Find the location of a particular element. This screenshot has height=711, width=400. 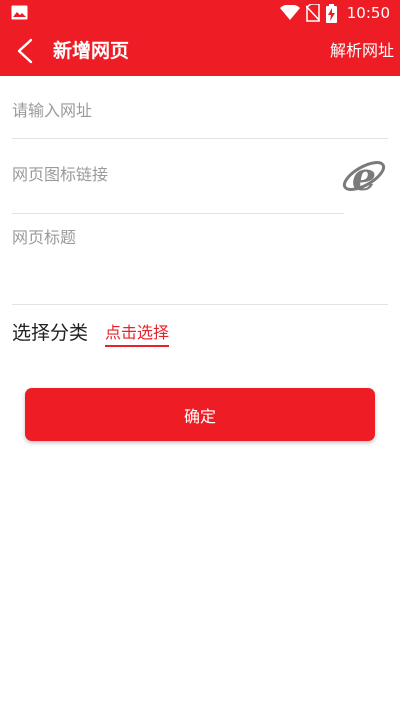

icon-link-input is located at coordinates (172, 174).